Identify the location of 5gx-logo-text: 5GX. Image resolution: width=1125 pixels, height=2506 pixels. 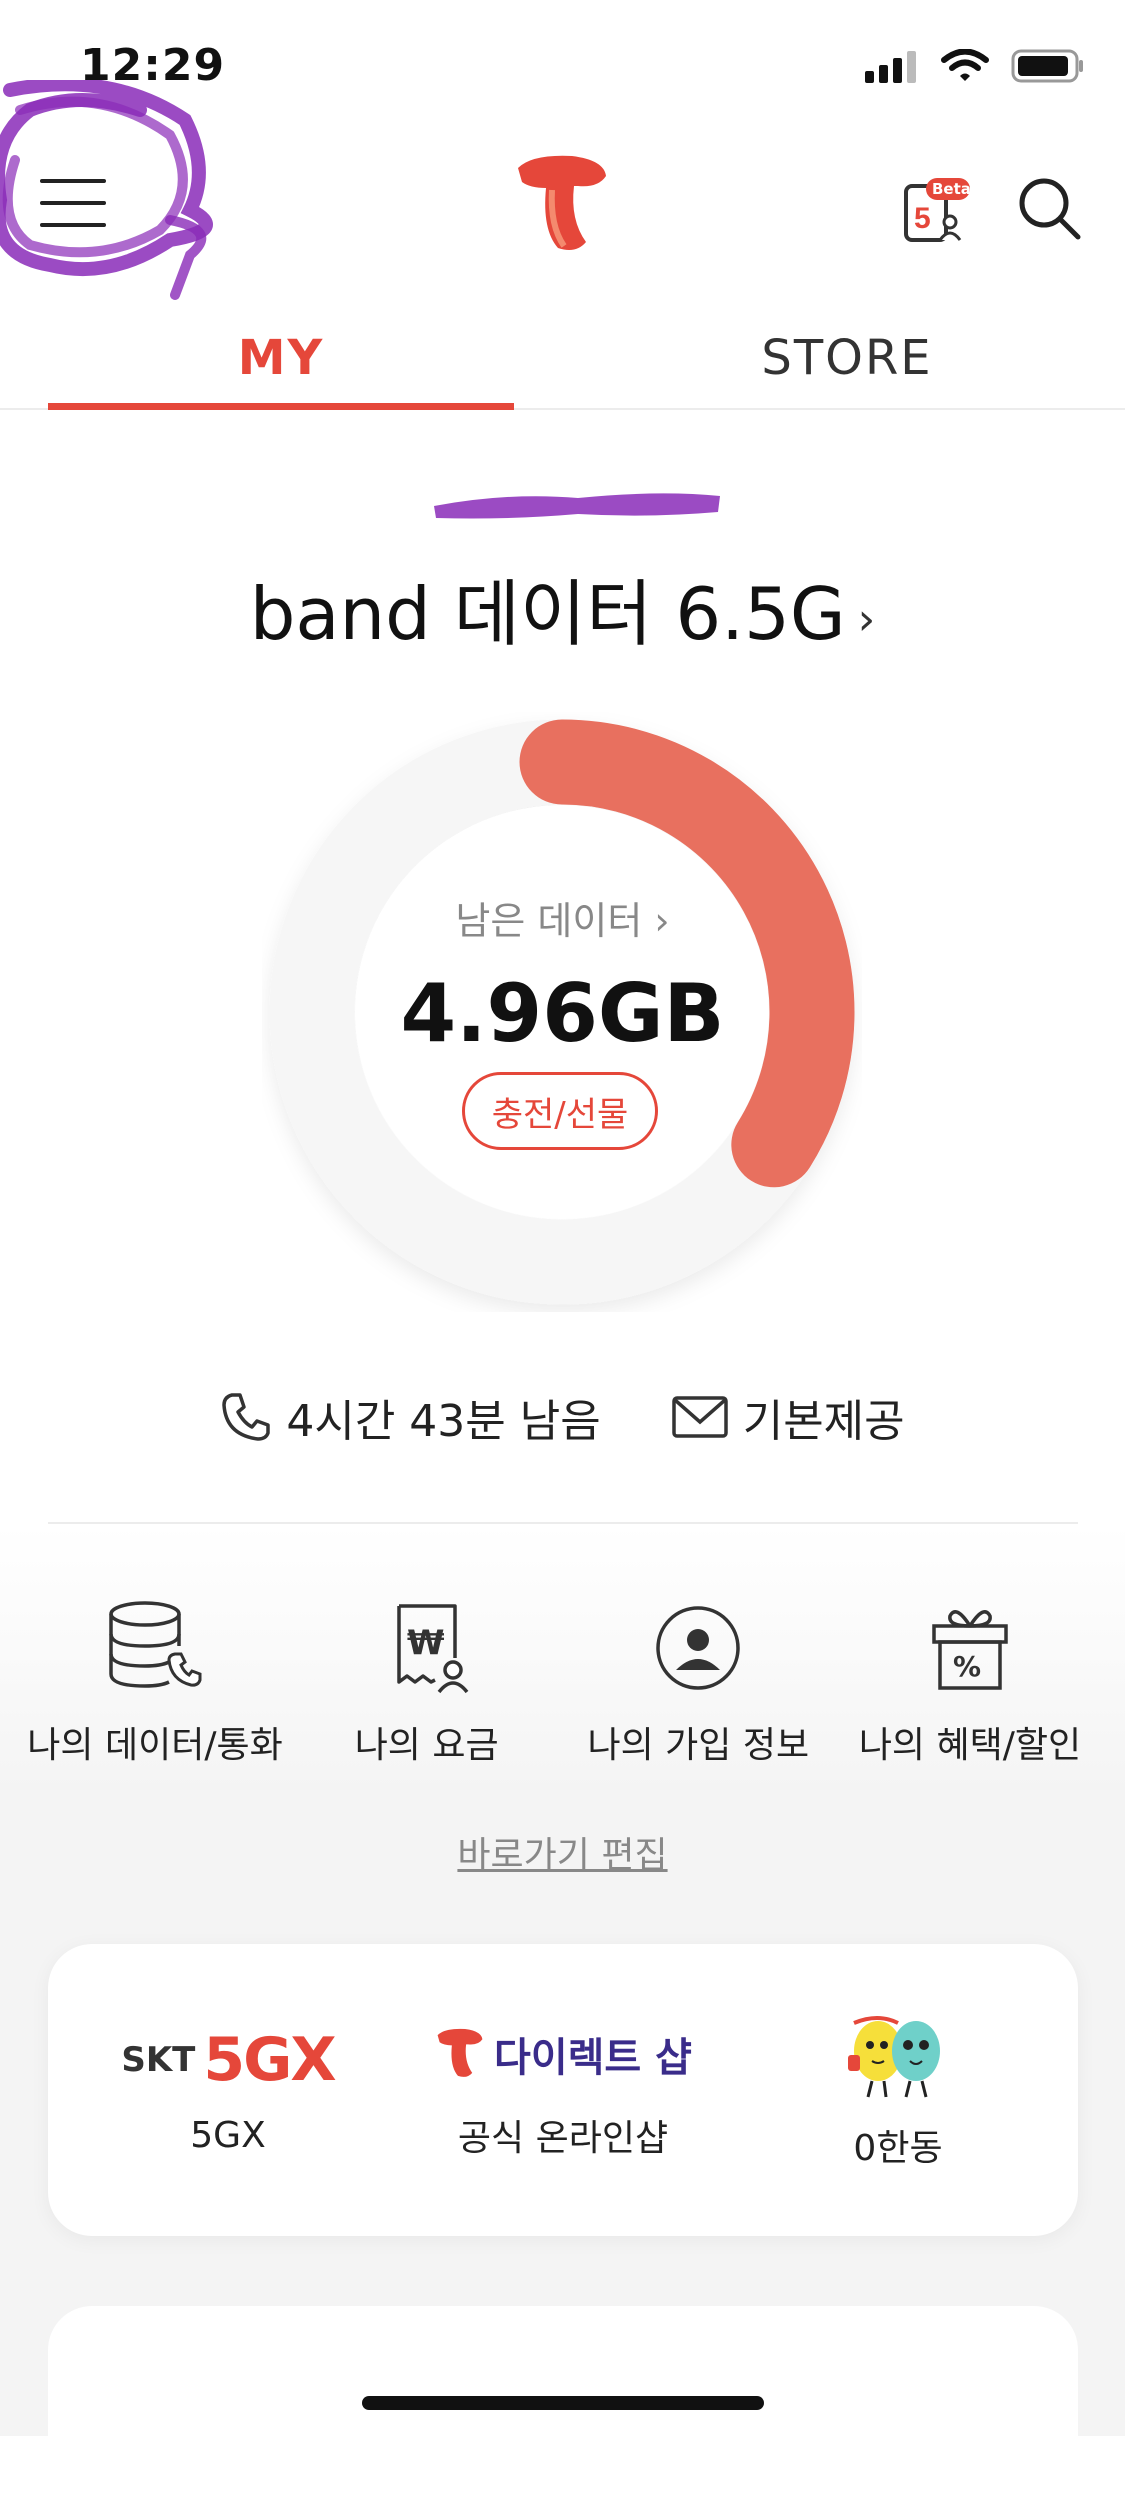
(269, 2059).